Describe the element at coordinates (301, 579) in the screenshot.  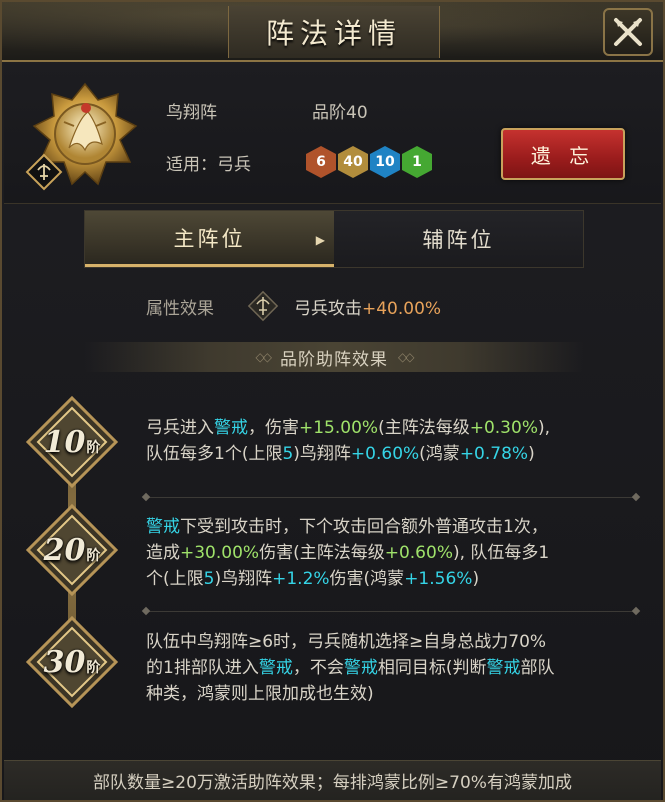
I see `tier-text-segment: +1.2%` at that location.